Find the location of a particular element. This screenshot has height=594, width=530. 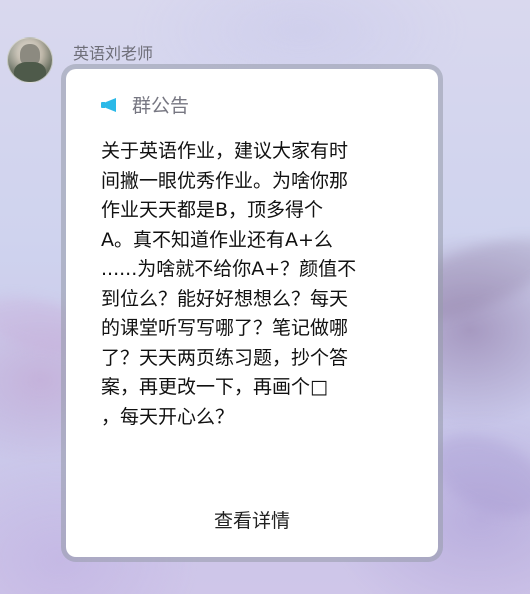

megaphone-icon is located at coordinates (110, 105).